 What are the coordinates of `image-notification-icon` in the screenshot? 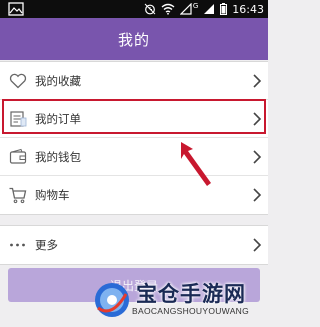 It's located at (16, 9).